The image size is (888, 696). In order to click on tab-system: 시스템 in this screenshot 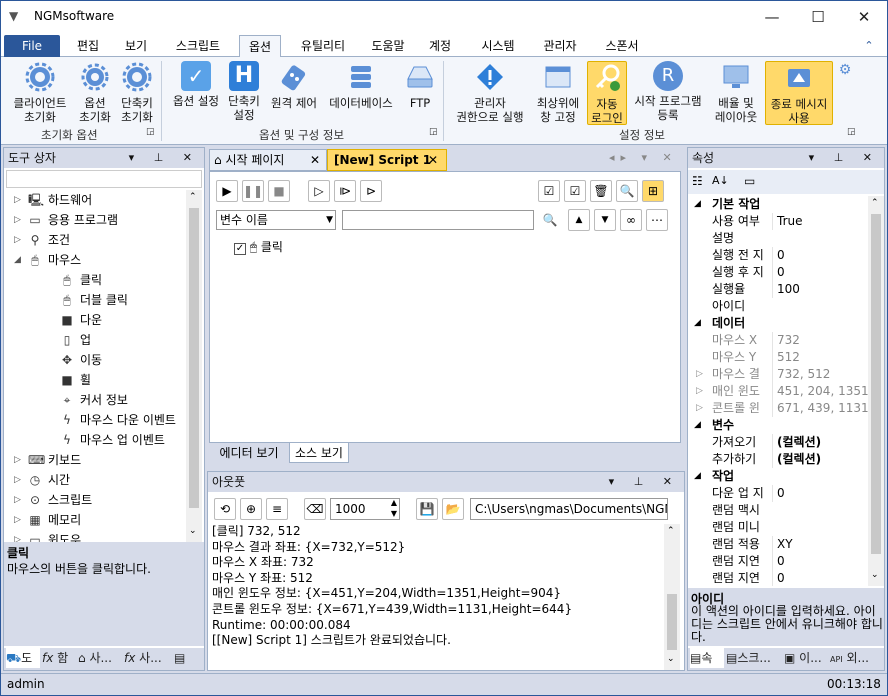, I will do `click(498, 46)`.